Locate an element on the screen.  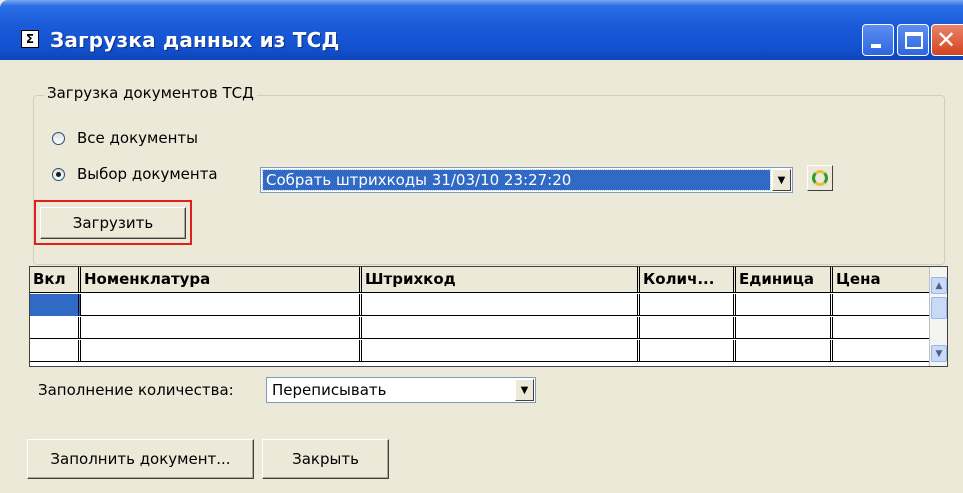
close-icon: ✕ is located at coordinates (946, 40).